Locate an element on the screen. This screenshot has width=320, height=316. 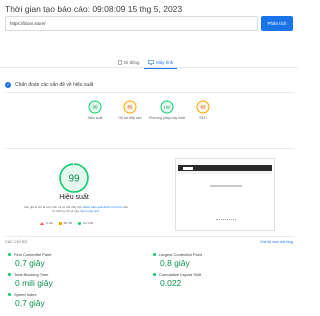
screenshot-content is located at coordinates (226, 186).